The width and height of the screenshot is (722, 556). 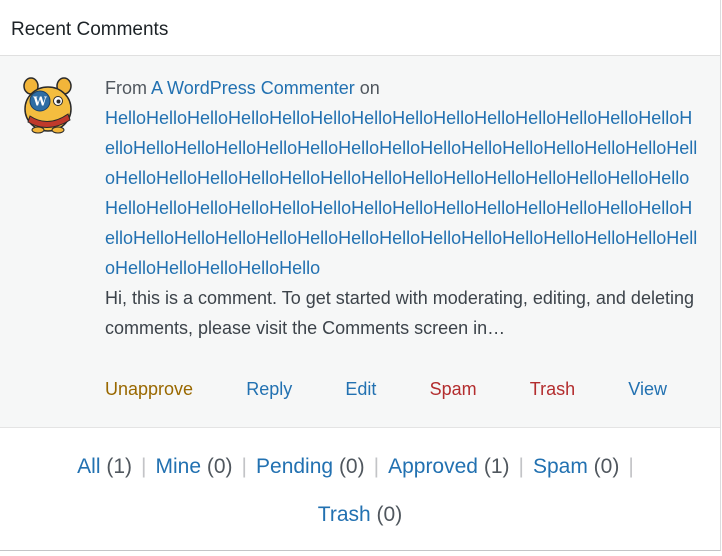 I want to click on unapprove-action: Unapprove, so click(x=149, y=389).